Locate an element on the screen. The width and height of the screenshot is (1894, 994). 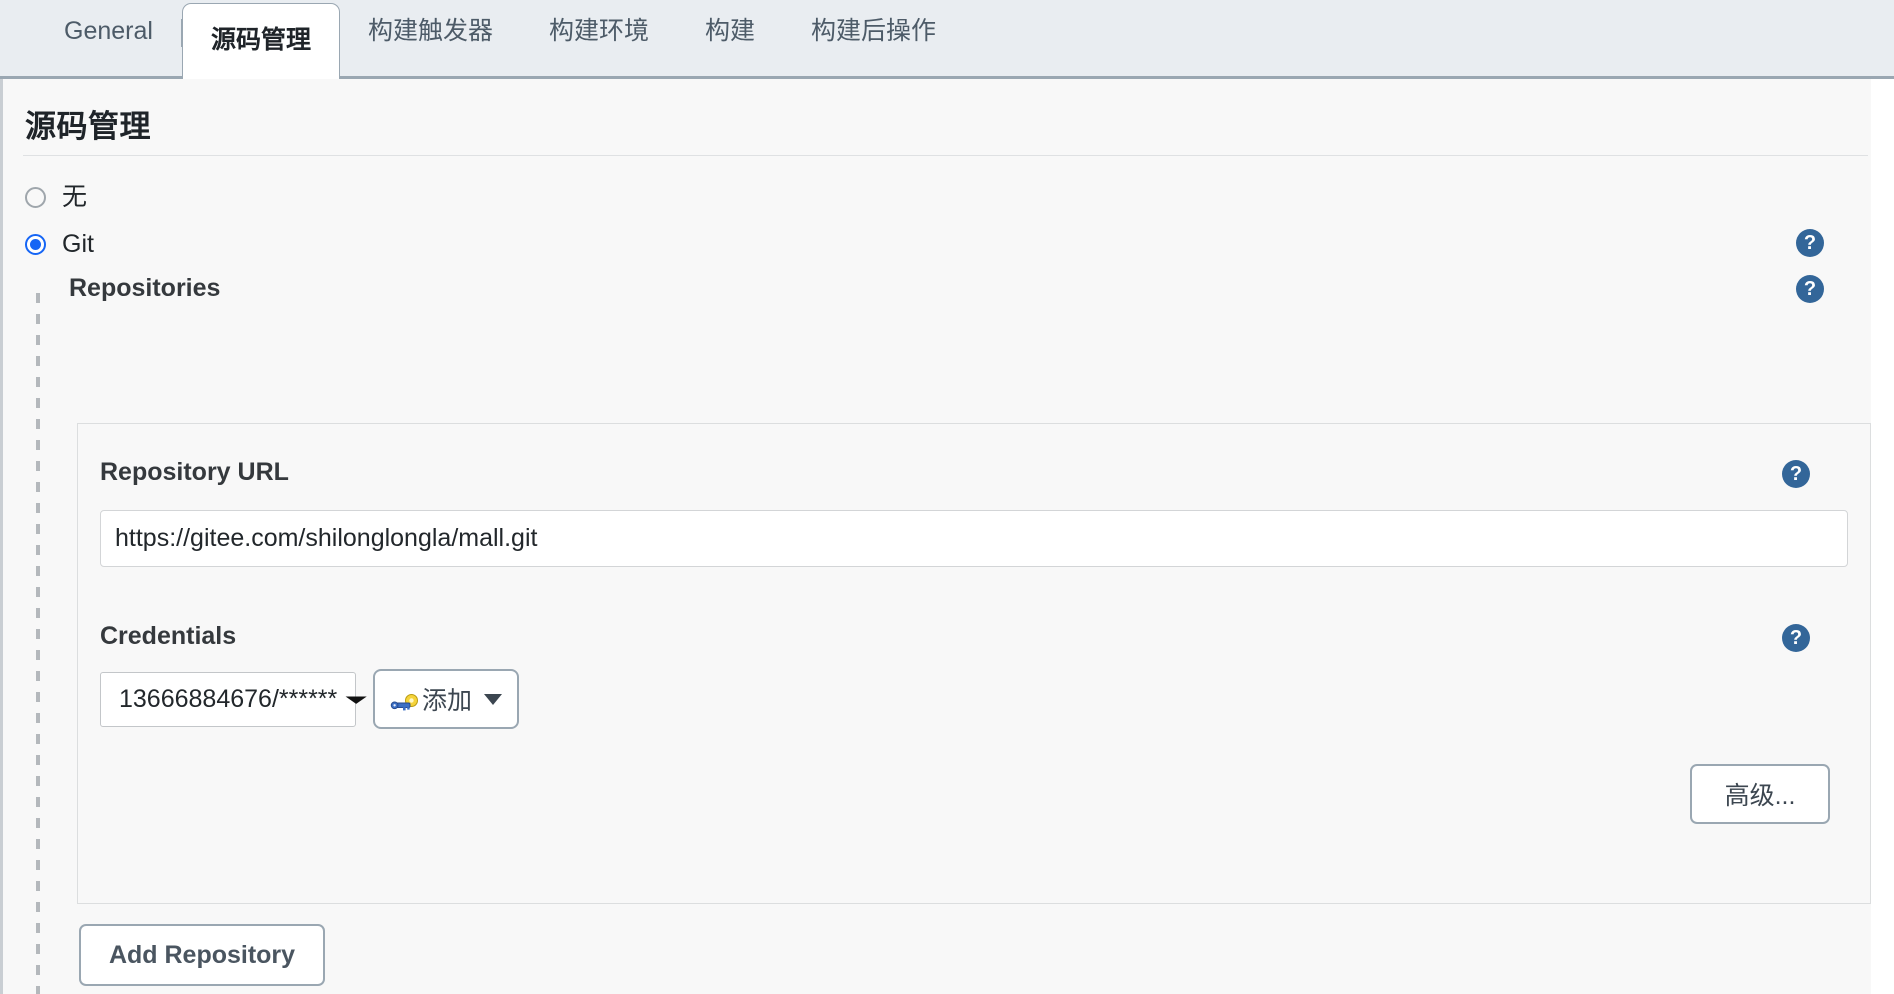
repositories-help-icon: ? is located at coordinates (1810, 289).